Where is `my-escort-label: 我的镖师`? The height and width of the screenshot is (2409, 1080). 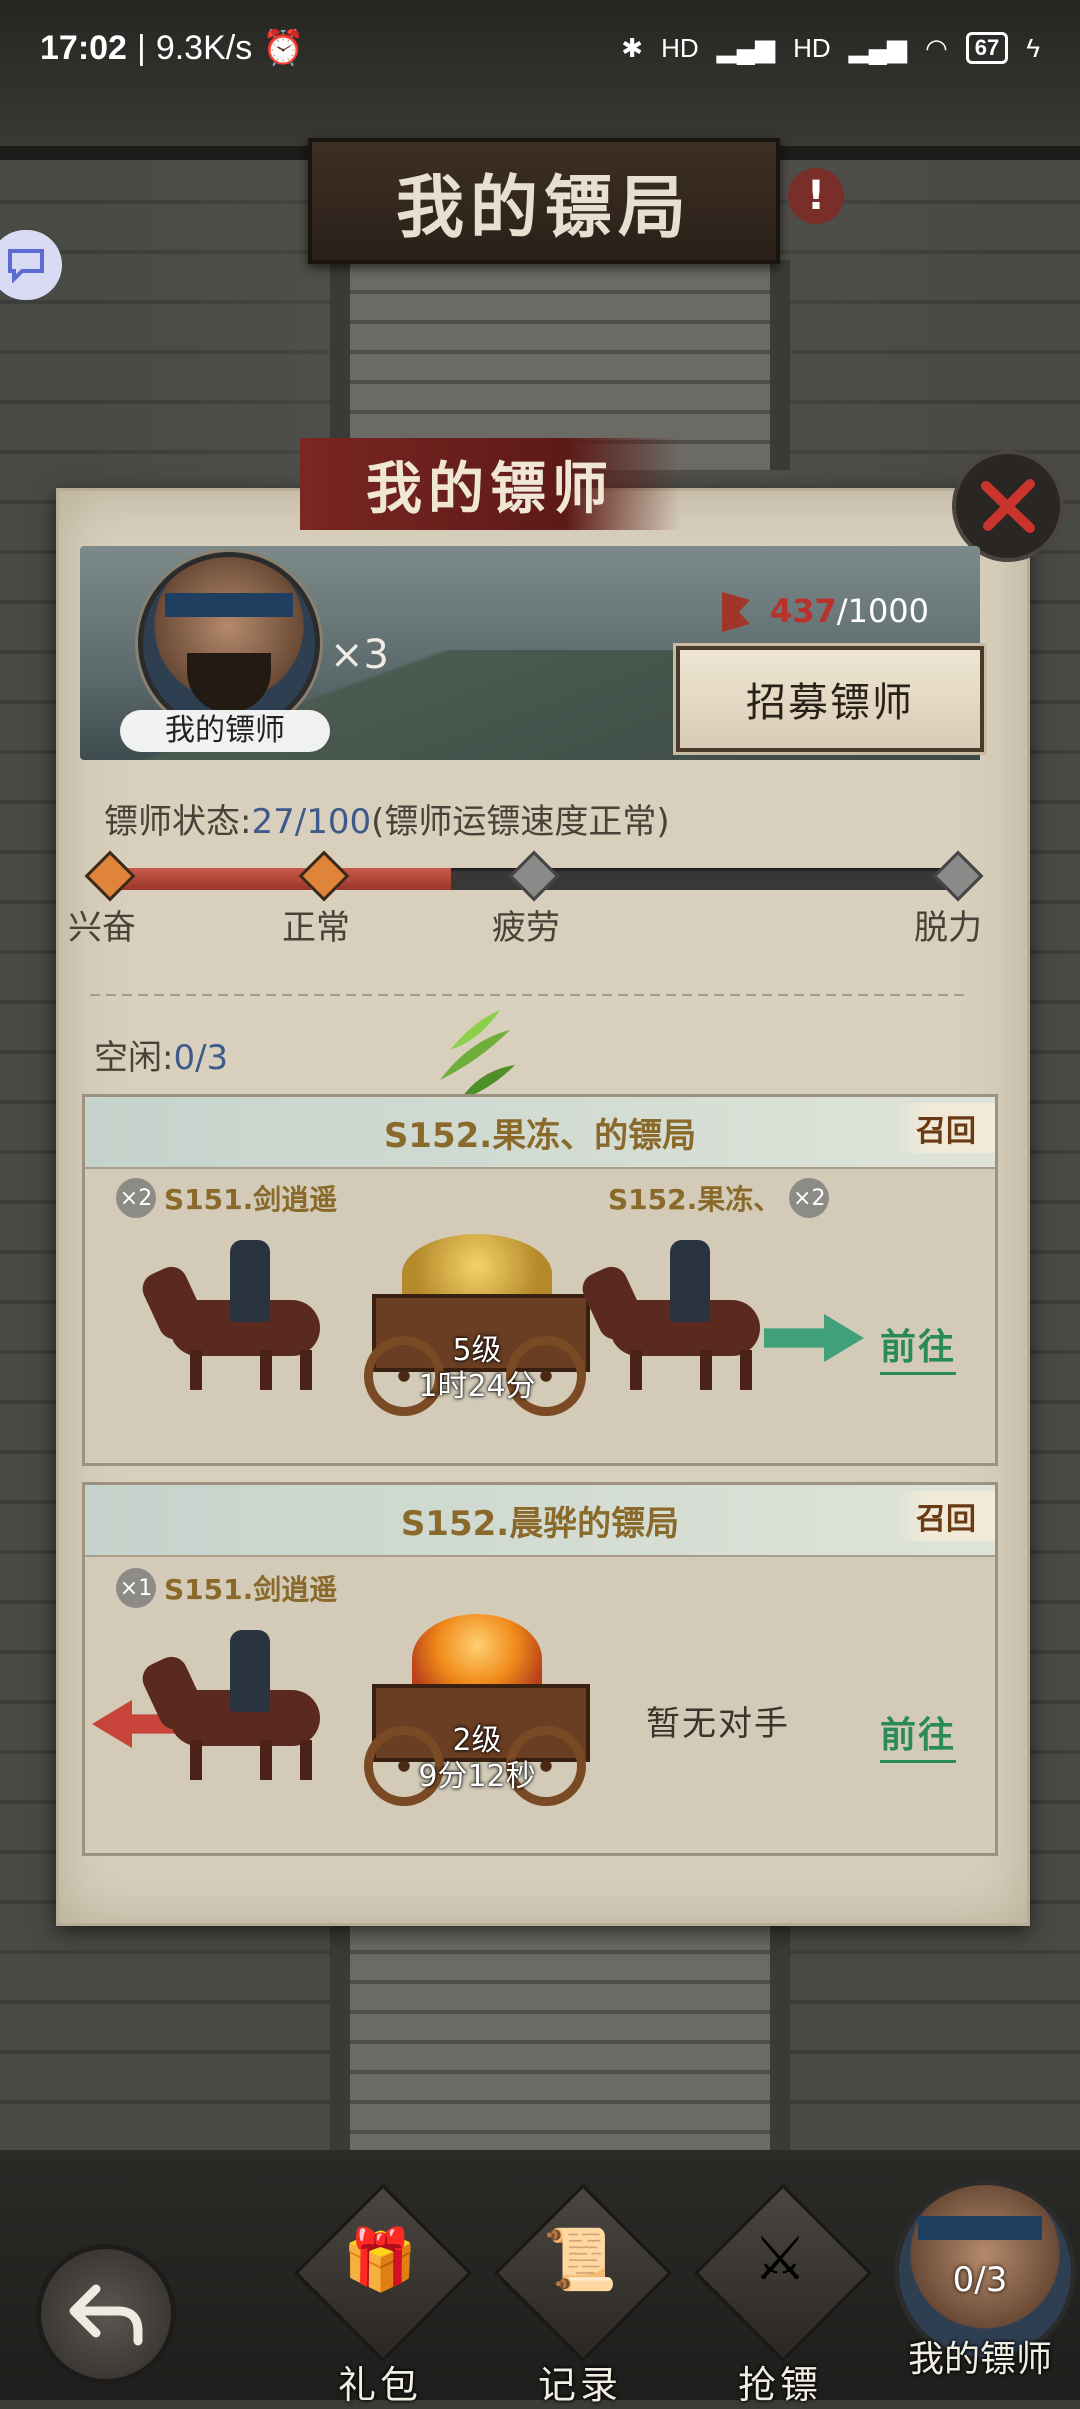
my-escort-label: 我的镖师 is located at coordinates (979, 2359).